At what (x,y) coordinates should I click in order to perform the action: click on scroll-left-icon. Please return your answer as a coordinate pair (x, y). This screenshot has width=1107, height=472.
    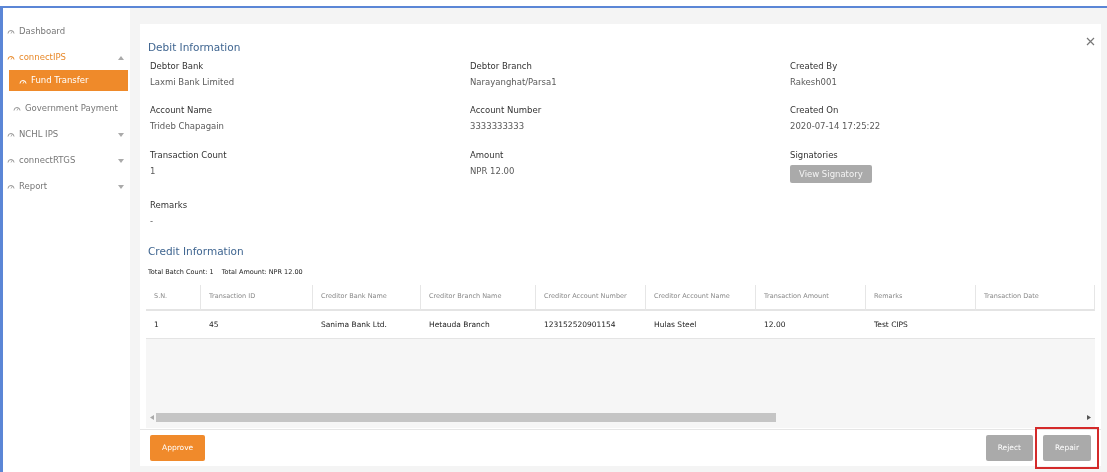
    Looking at the image, I should click on (152, 417).